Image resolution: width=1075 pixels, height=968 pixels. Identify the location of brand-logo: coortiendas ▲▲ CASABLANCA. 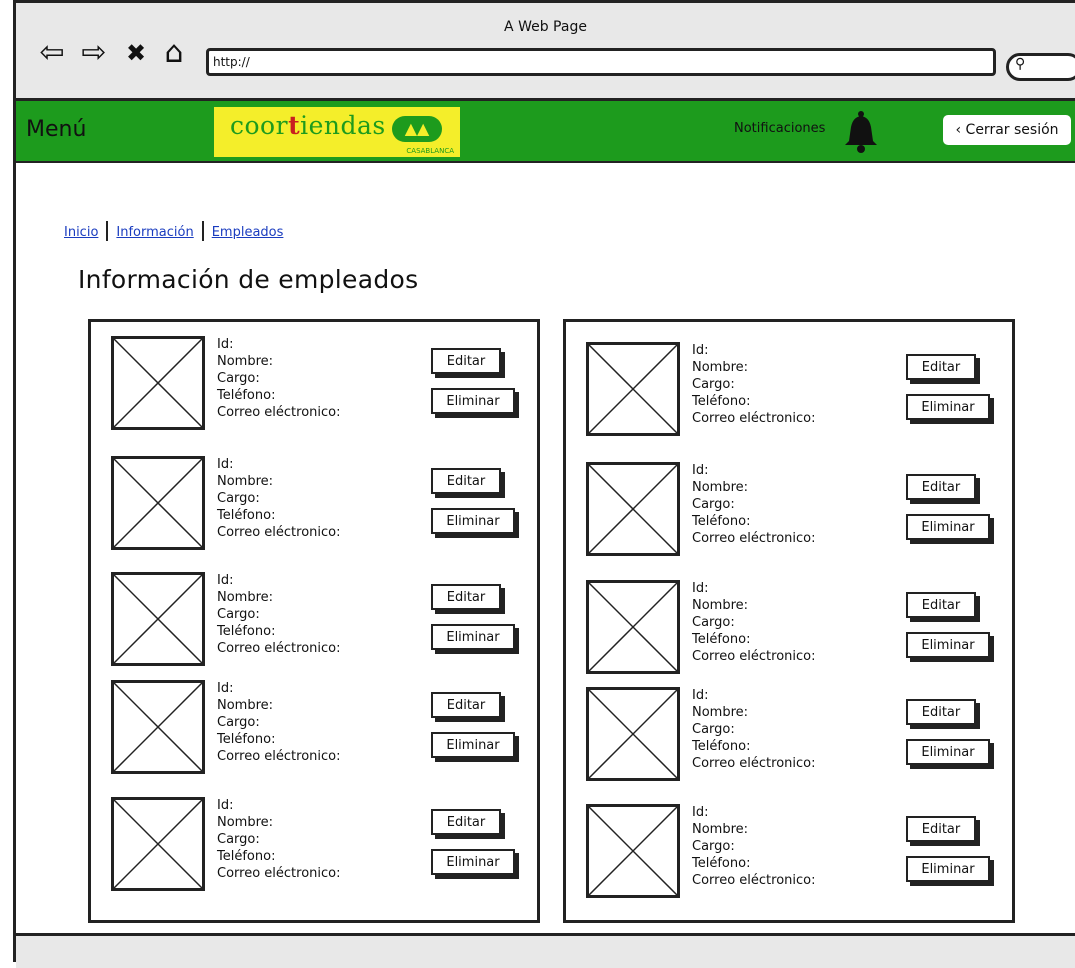
(337, 132).